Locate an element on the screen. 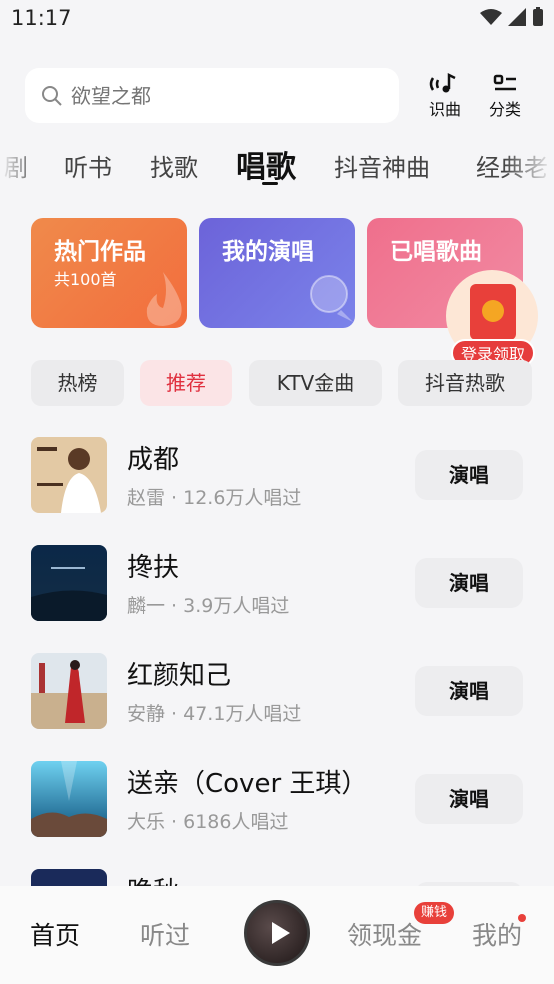  list-item: 送亲（Cover 王琪） 大乐 · 6186人唱过 演唱 is located at coordinates (277, 811).